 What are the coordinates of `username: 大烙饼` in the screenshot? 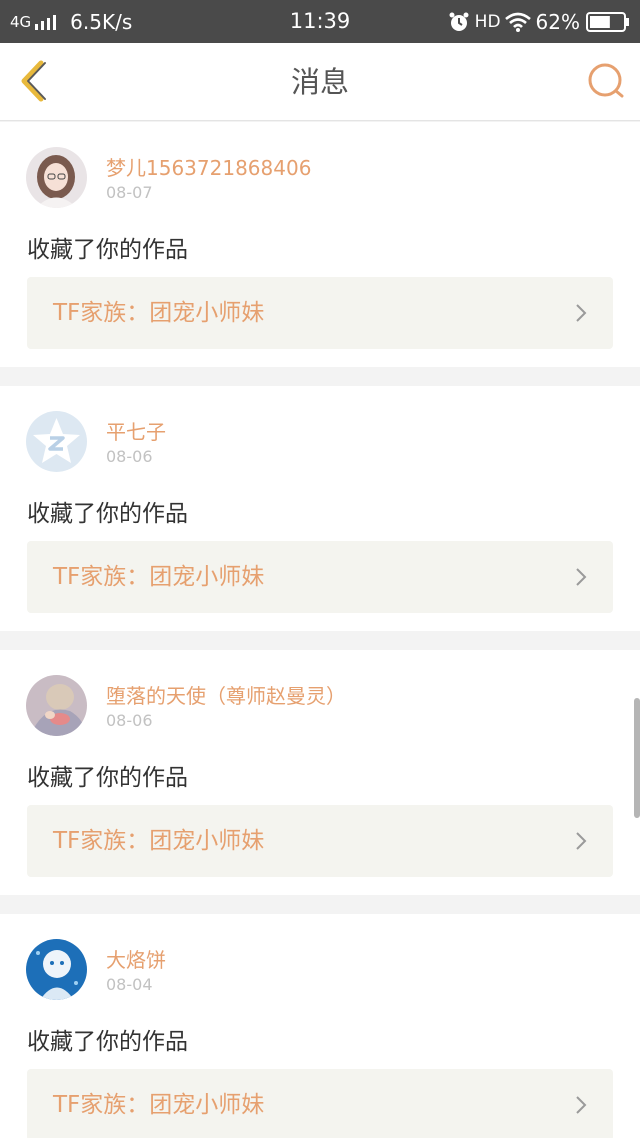 It's located at (136, 958).